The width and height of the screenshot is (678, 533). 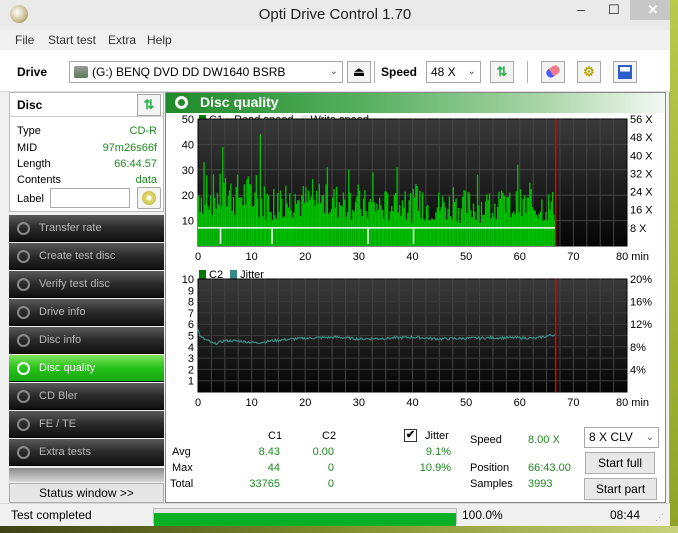 I want to click on x-tick-label: 80 min, so click(x=632, y=257).